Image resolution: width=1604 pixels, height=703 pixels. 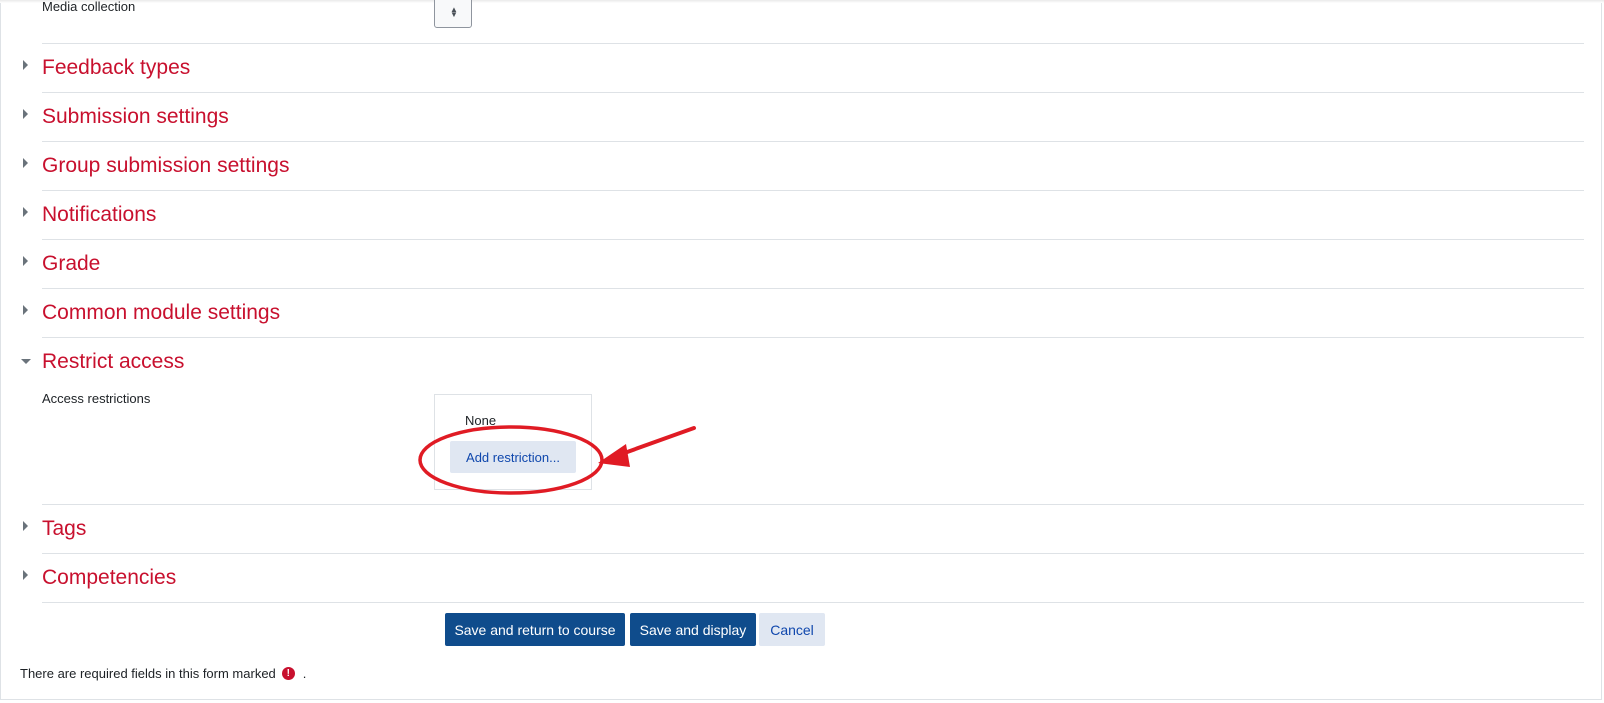 What do you see at coordinates (813, 603) in the screenshot?
I see `section-divider` at bounding box center [813, 603].